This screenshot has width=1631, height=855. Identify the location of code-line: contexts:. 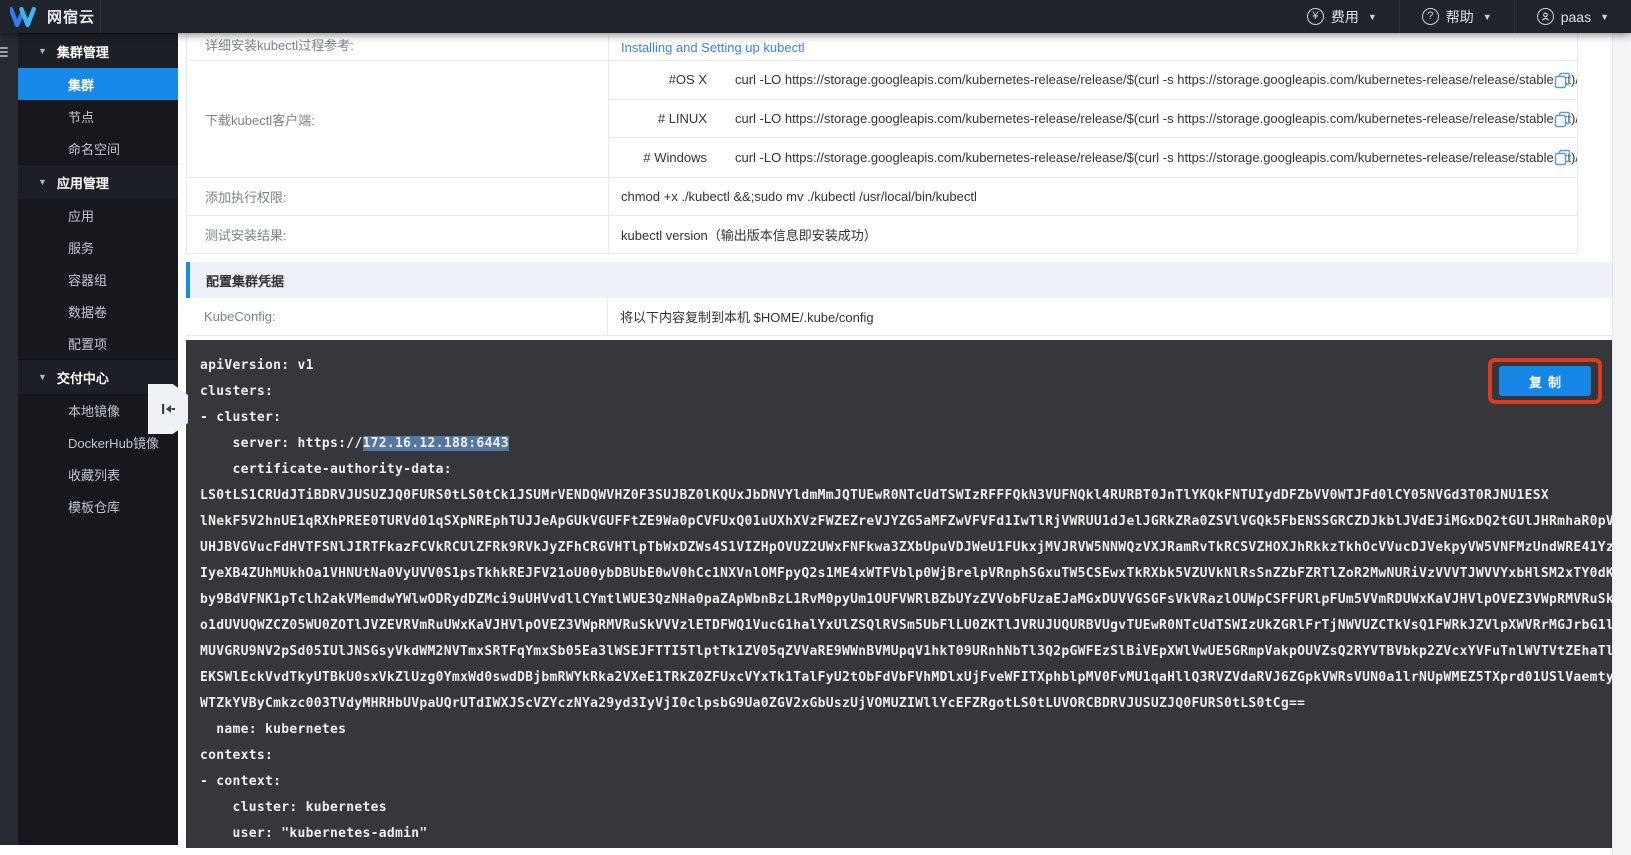
(237, 755).